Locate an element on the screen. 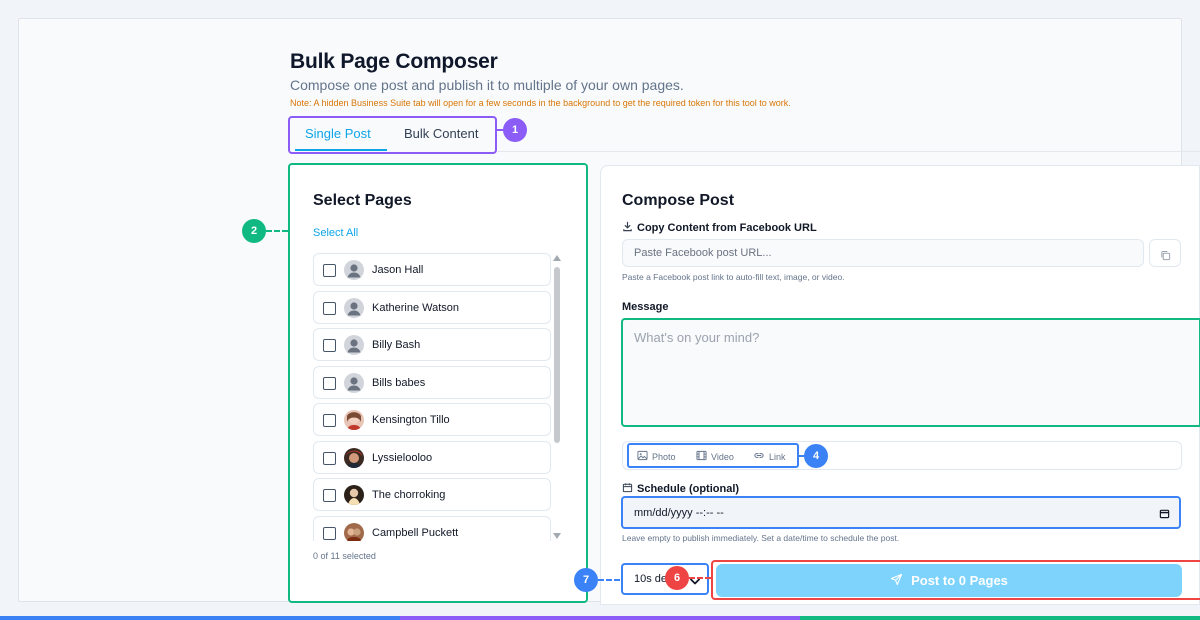 This screenshot has height=620, width=1200. link-button: Link is located at coordinates (769, 456).